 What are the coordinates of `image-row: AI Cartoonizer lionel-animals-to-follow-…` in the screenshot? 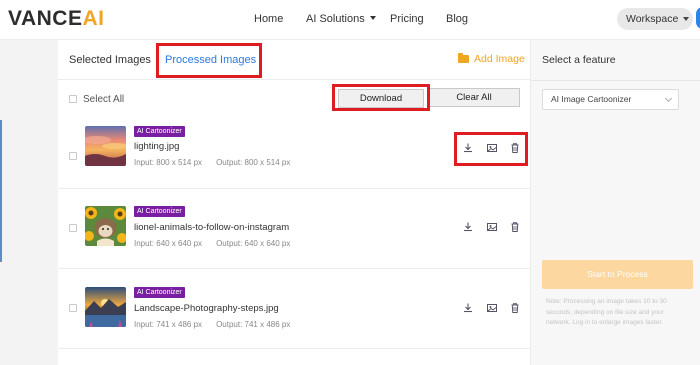 It's located at (294, 228).